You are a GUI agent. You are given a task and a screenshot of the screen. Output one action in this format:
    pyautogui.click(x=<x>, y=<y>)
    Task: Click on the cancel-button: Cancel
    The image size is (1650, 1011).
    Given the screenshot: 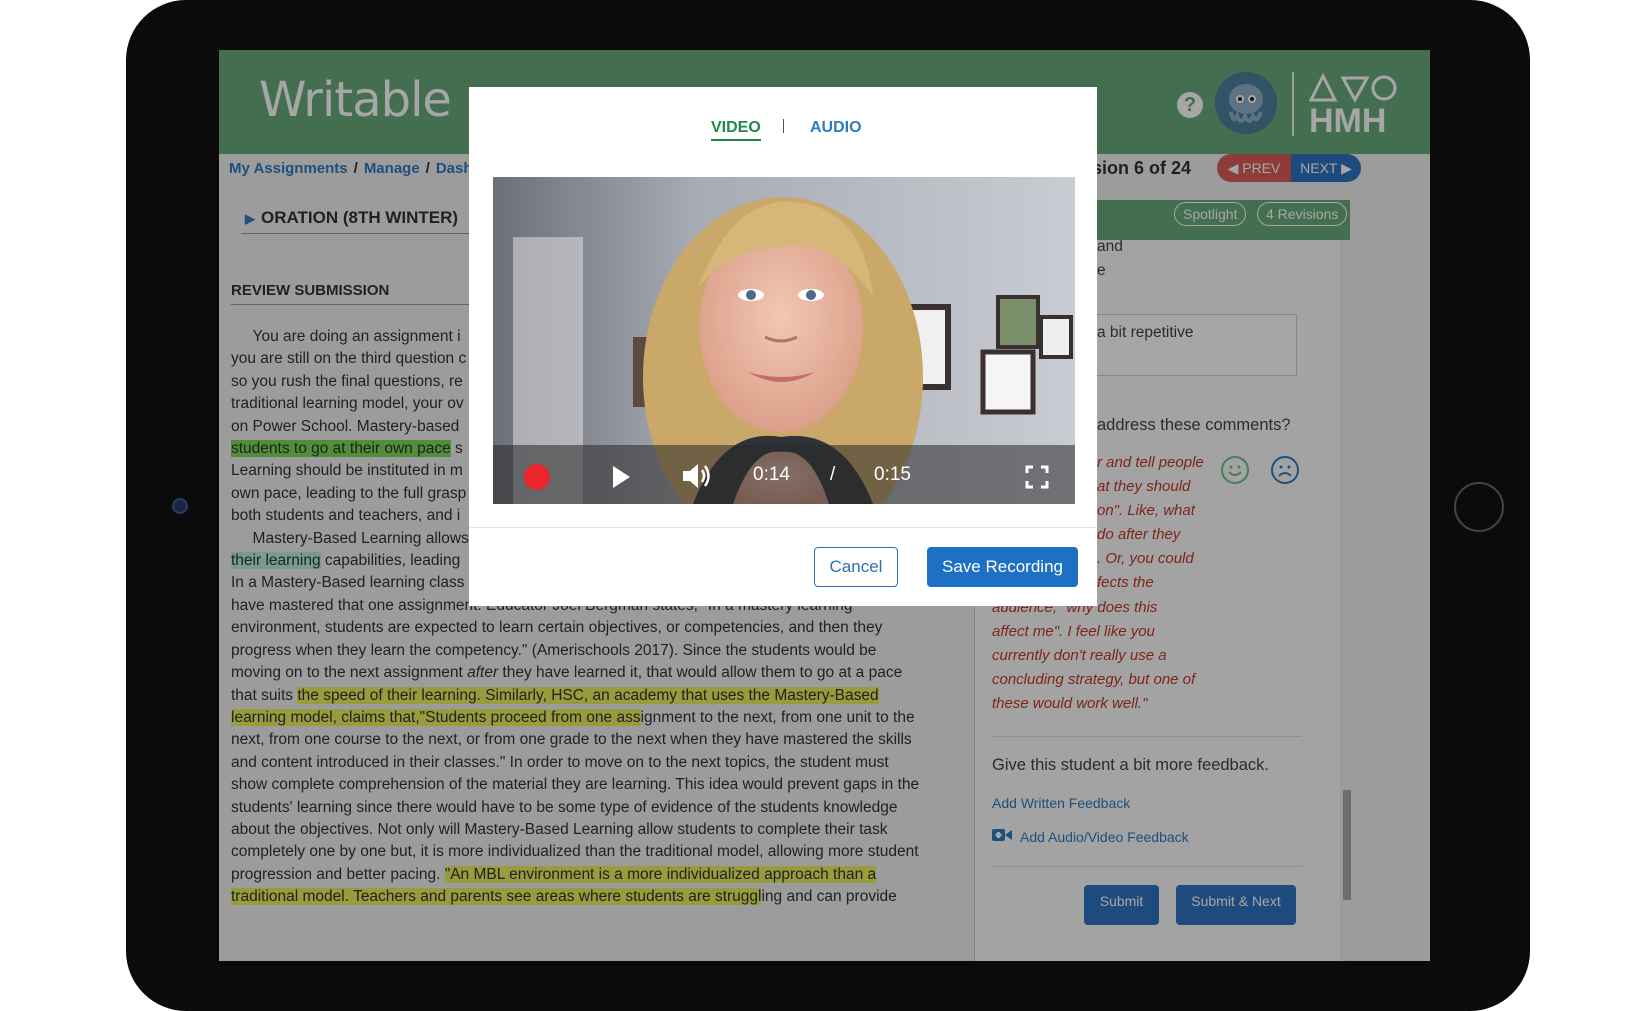 What is the action you would take?
    pyautogui.click(x=856, y=567)
    